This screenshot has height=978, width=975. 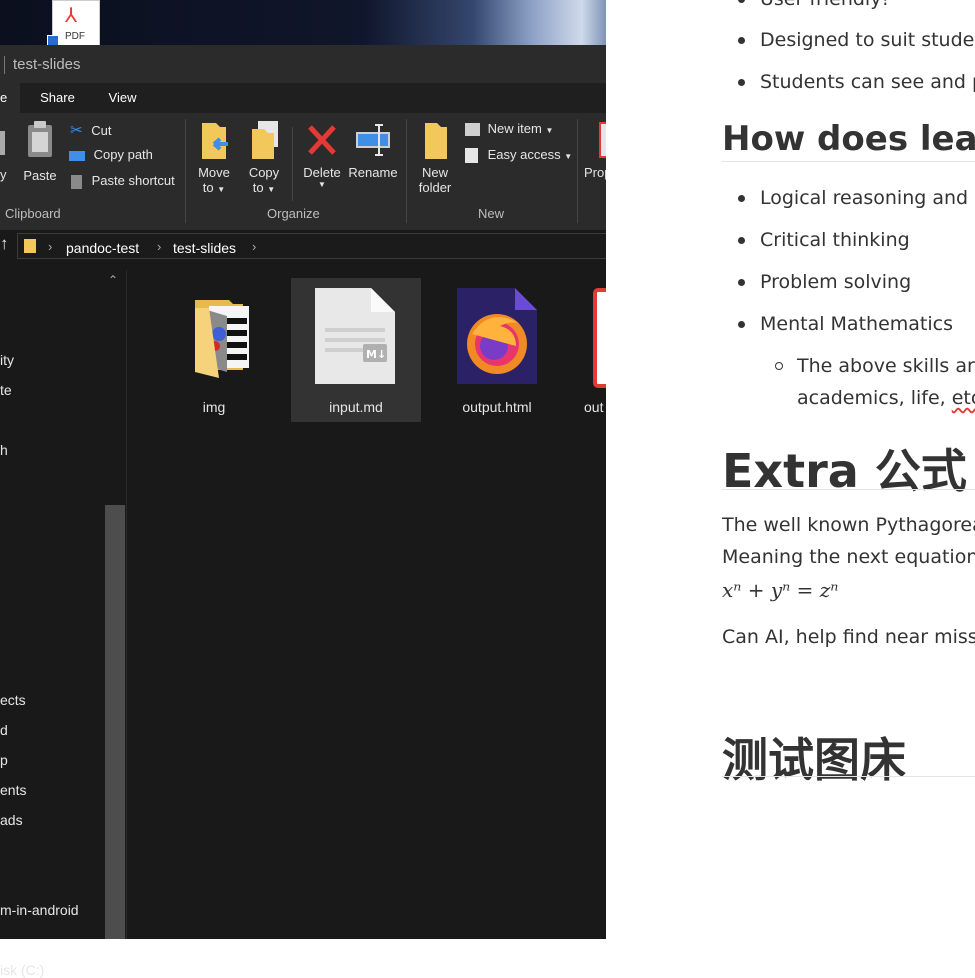 I want to click on window-title: test-slides, so click(x=47, y=64).